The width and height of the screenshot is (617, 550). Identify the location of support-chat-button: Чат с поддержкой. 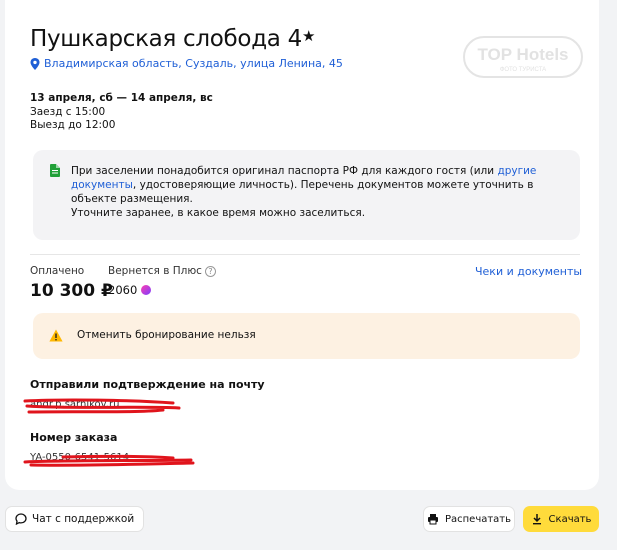
(75, 519).